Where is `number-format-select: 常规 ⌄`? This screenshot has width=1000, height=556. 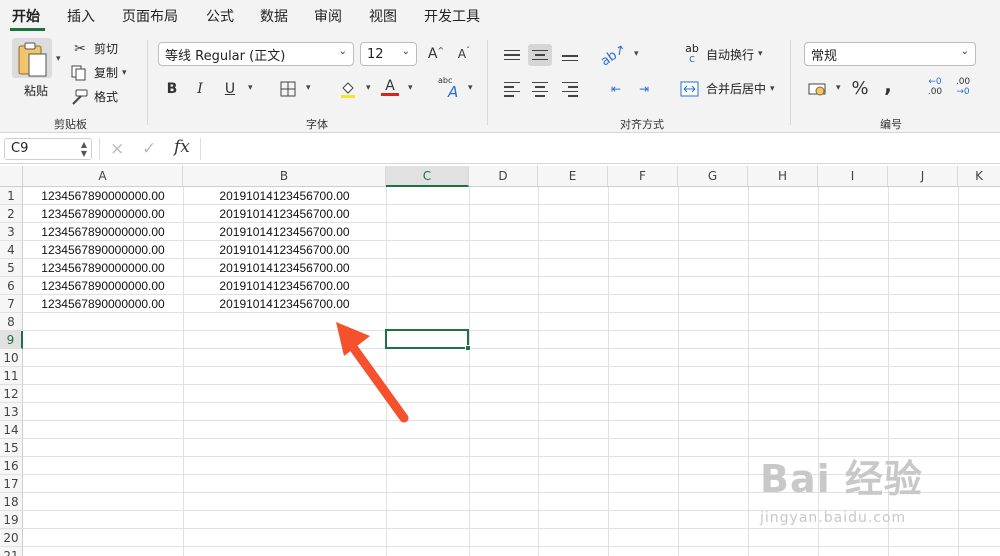 number-format-select: 常规 ⌄ is located at coordinates (890, 54).